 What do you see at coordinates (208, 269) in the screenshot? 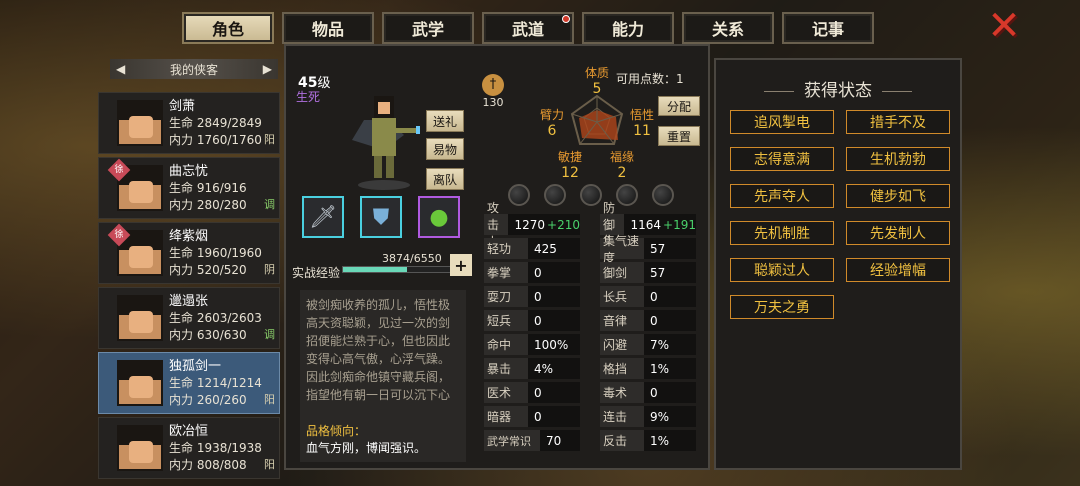
I see `hero-mp: 内力 520/520` at bounding box center [208, 269].